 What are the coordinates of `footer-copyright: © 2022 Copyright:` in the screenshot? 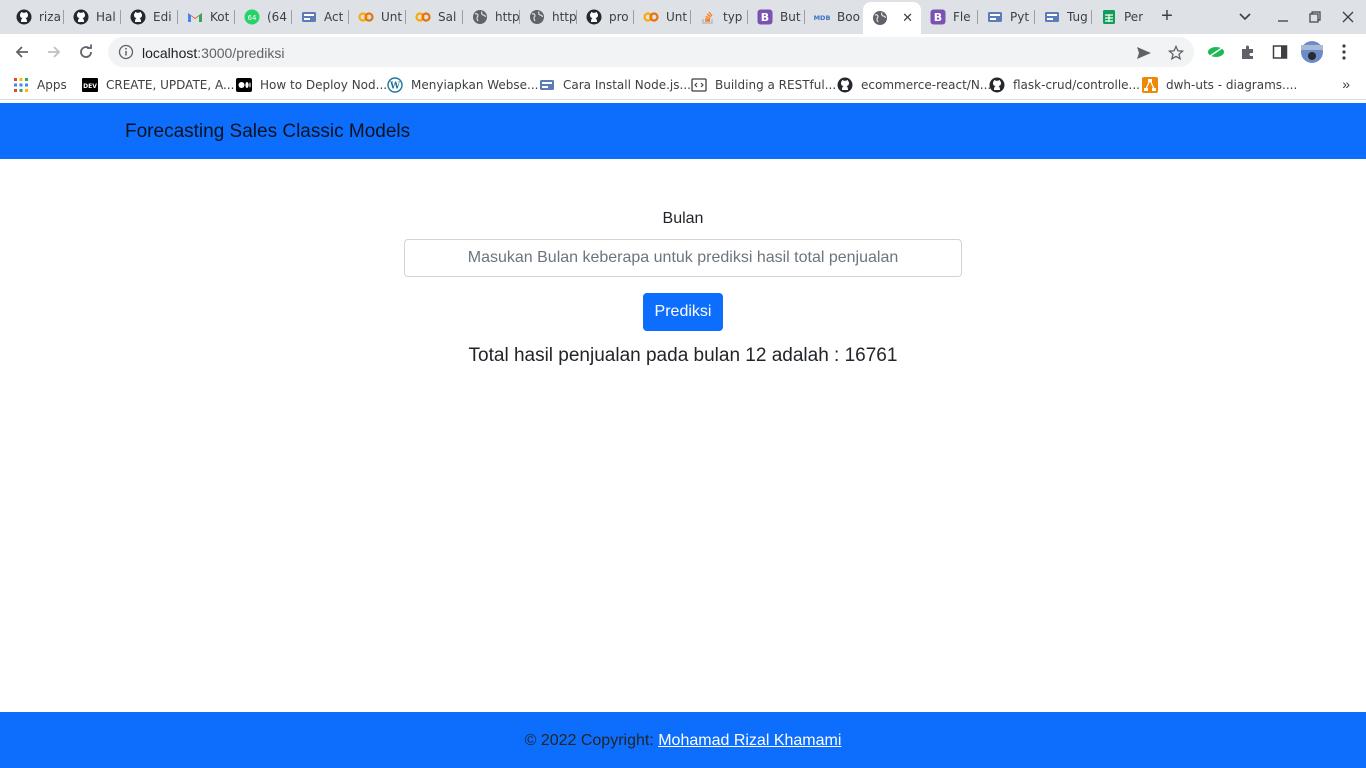 It's located at (591, 740).